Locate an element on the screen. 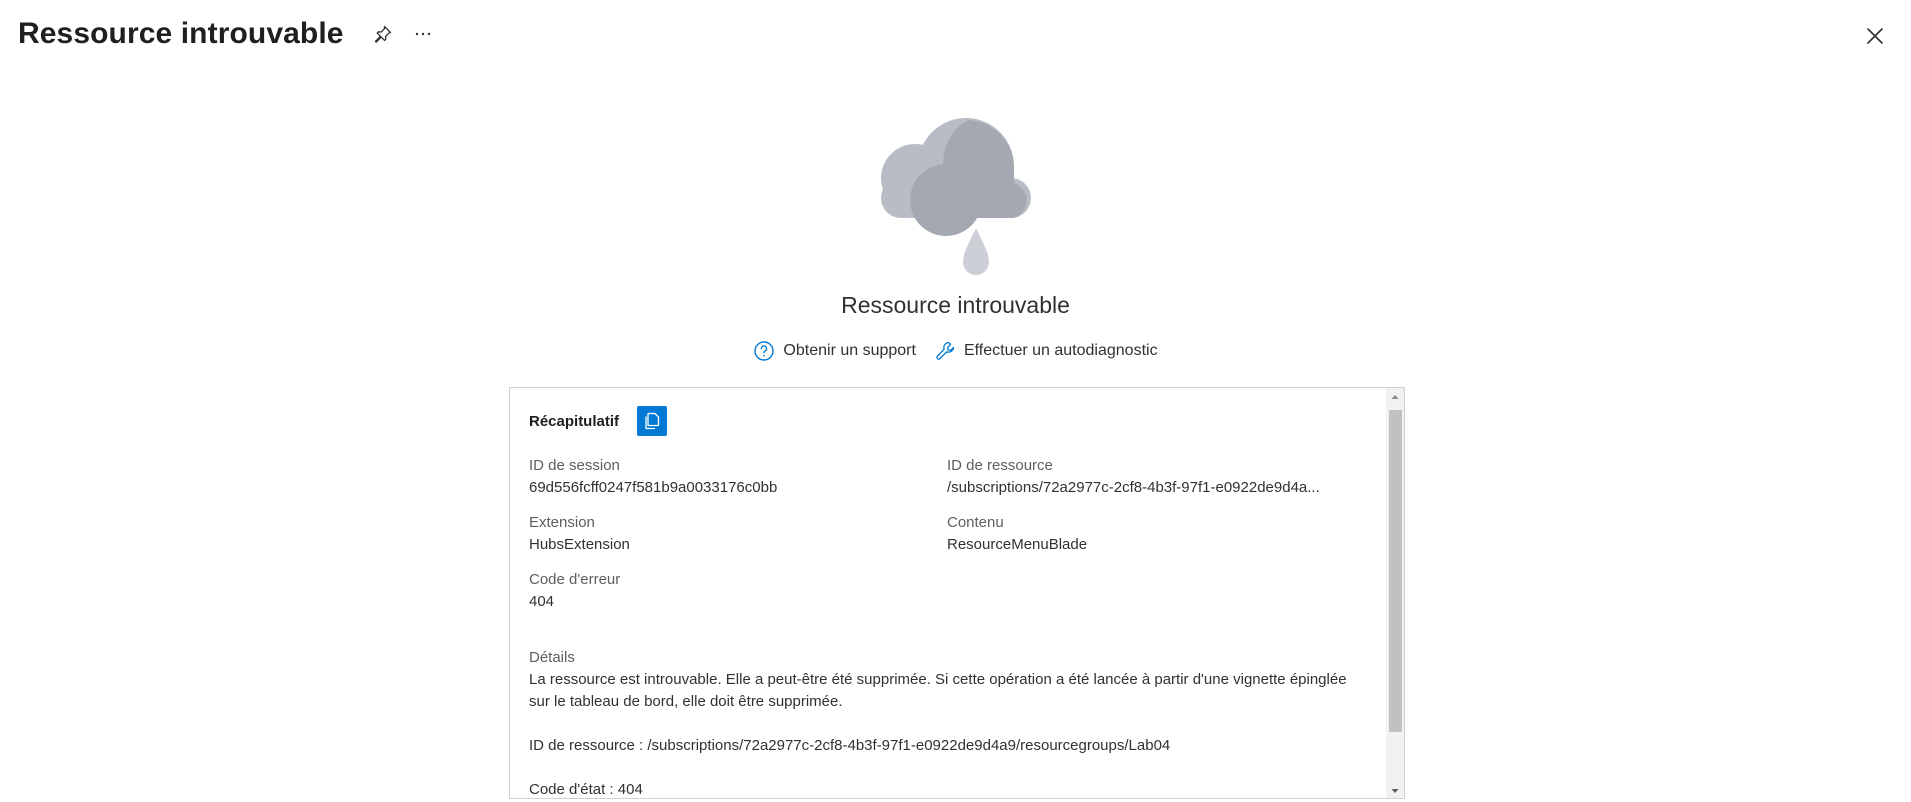 This screenshot has height=802, width=1911. error-code-field: Code d'erreur 404 is located at coordinates (729, 591).